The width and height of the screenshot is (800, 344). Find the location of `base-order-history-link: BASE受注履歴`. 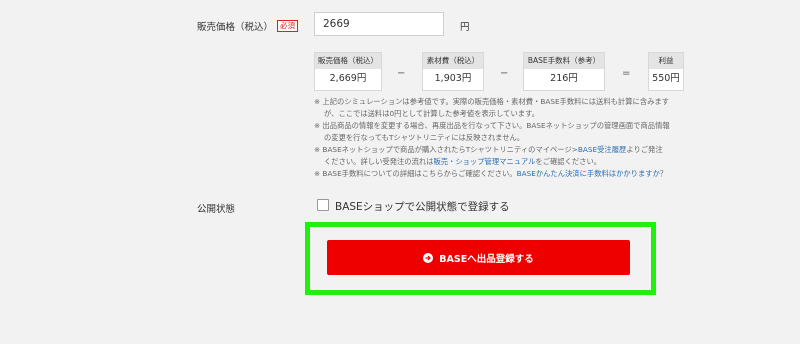

base-order-history-link: BASE受注履歴 is located at coordinates (602, 149).